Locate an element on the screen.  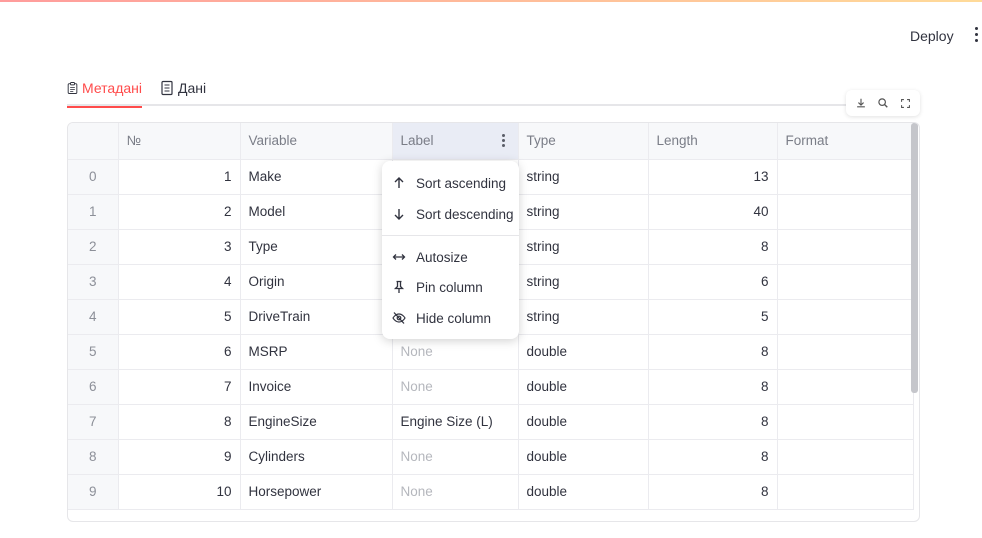
table-row: 5 6 MSRP None double 8 is located at coordinates (491, 352).